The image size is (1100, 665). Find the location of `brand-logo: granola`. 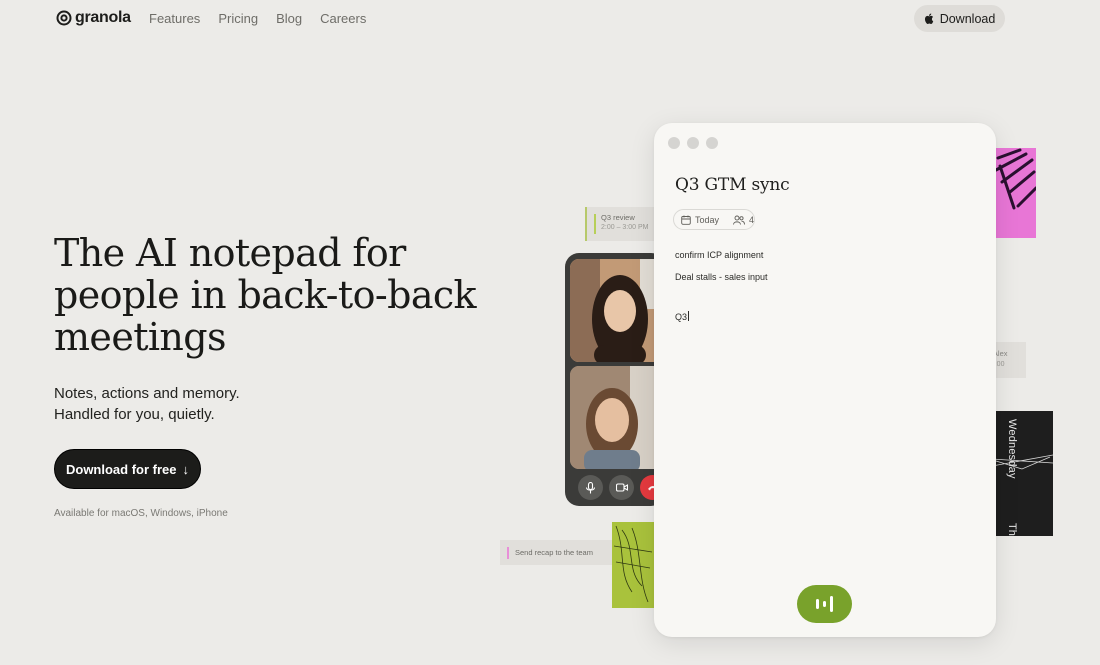

brand-logo: granola is located at coordinates (93, 18).